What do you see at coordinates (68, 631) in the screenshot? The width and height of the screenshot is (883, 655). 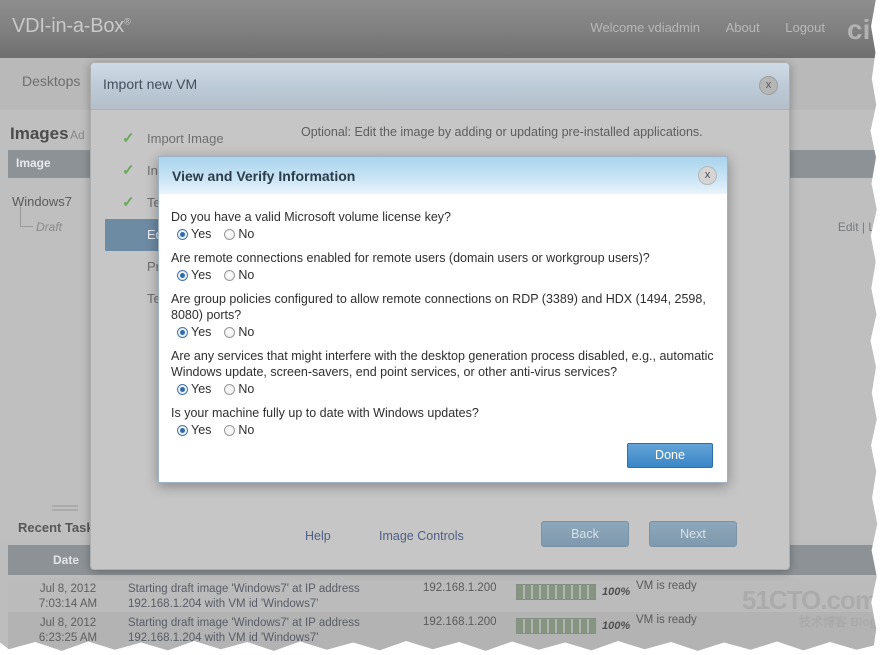 I see `task-date: Jul 8, 2012 6:23:25 AM` at bounding box center [68, 631].